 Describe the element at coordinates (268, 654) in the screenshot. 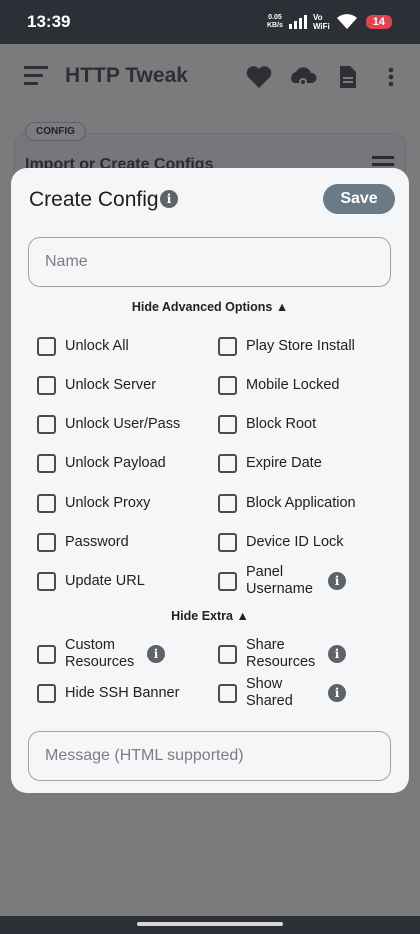

I see `checkbox-share-resources: Share Resources` at that location.